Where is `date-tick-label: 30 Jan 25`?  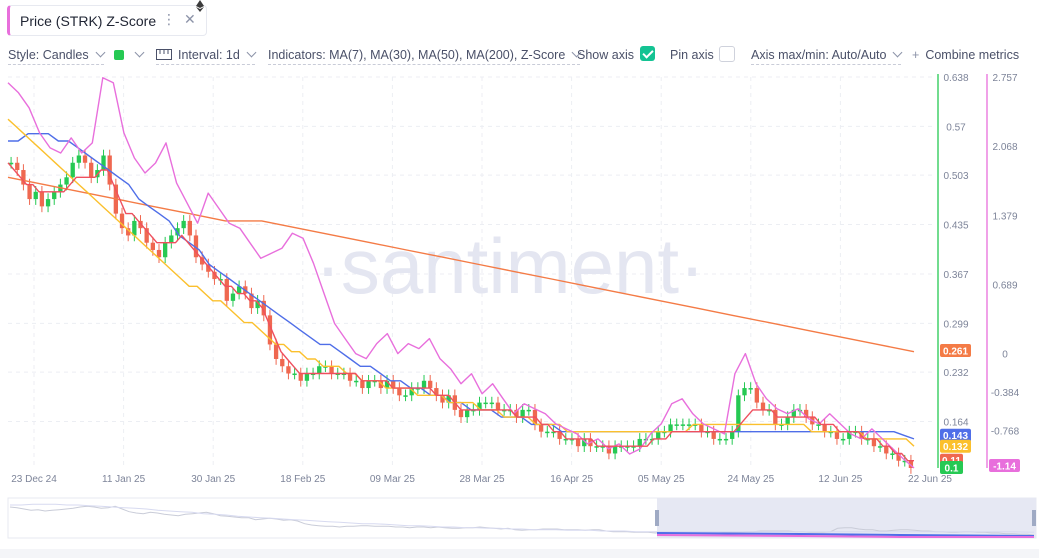
date-tick-label: 30 Jan 25 is located at coordinates (213, 479).